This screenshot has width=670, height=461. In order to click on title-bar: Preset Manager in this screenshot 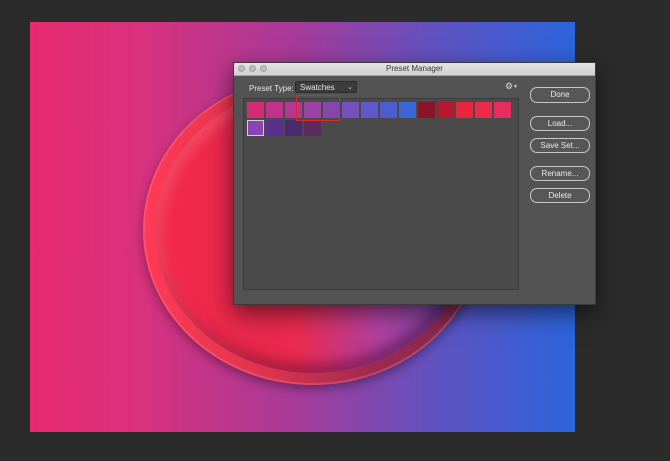, I will do `click(414, 69)`.